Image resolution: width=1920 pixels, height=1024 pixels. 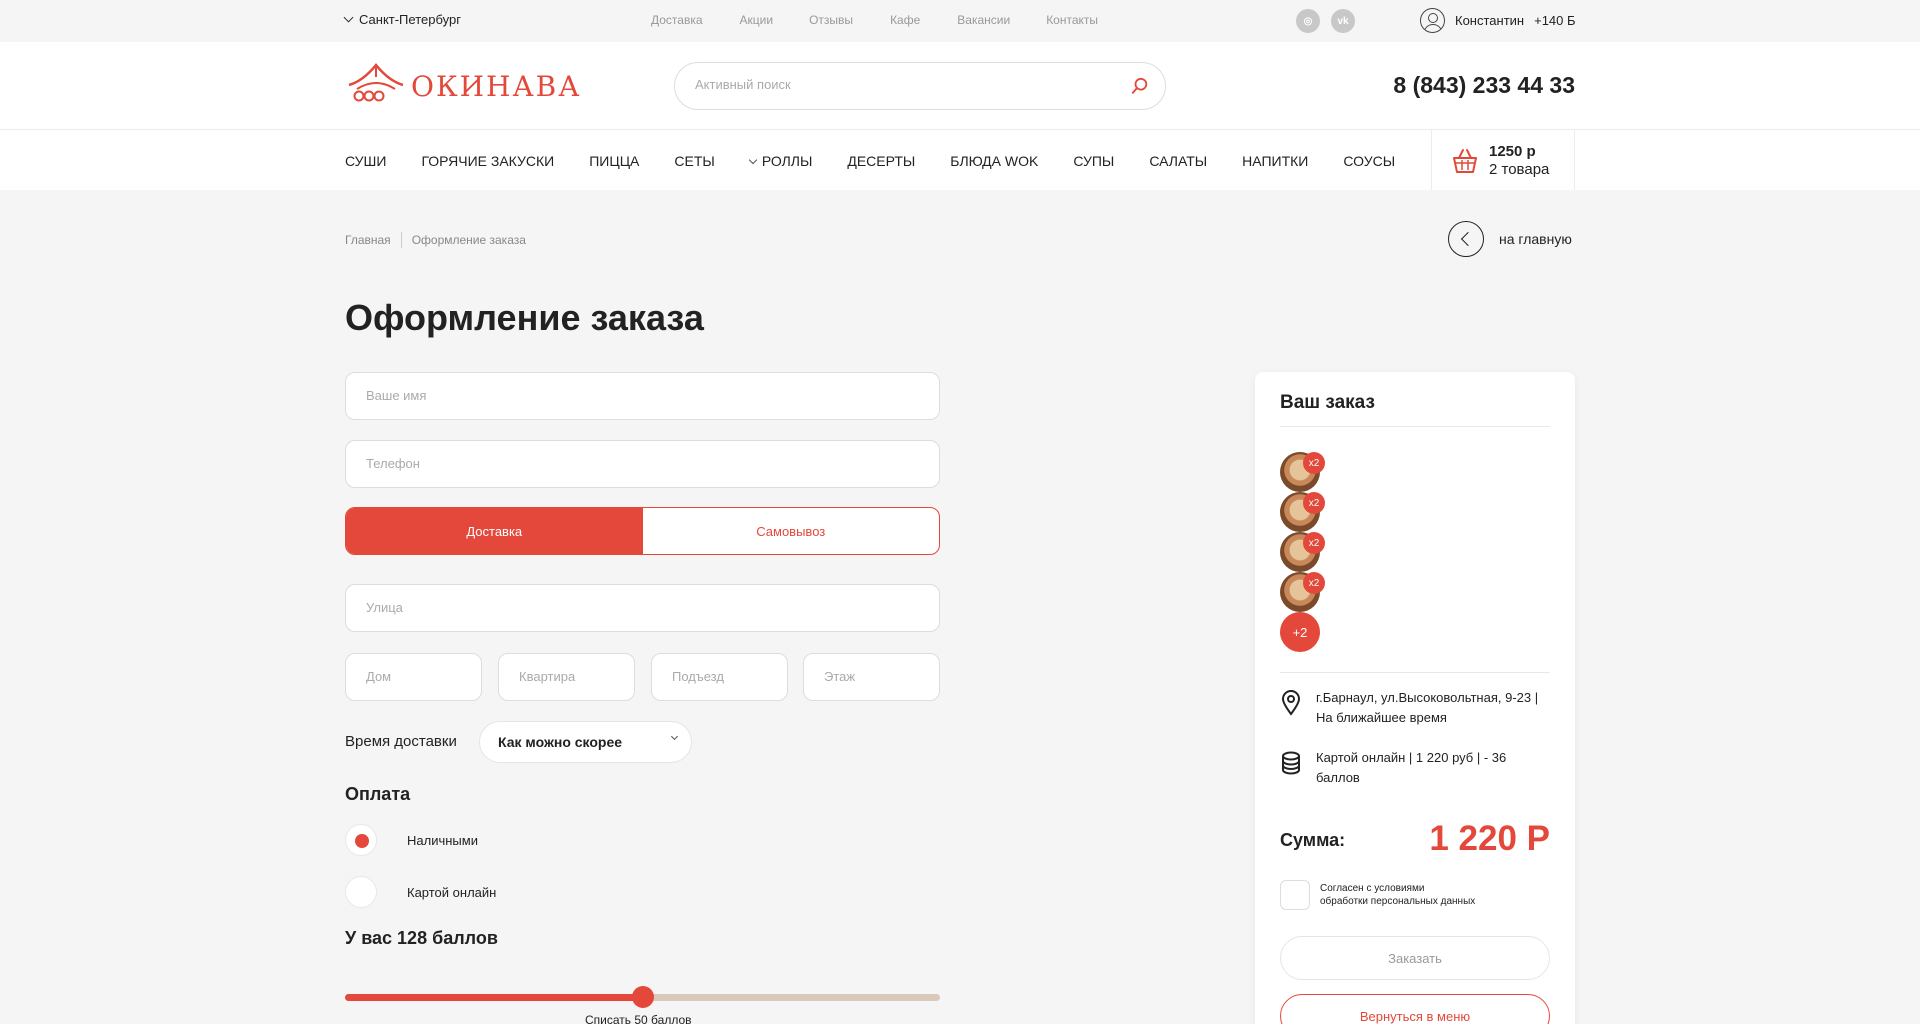 What do you see at coordinates (1398, 901) in the screenshot?
I see `consent-line-2: обработки персональных данных` at bounding box center [1398, 901].